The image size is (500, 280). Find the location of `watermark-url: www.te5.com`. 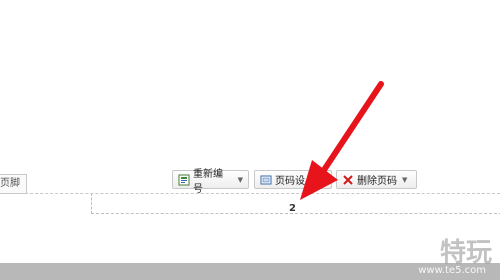

watermark-url: www.te5.com is located at coordinates (452, 270).